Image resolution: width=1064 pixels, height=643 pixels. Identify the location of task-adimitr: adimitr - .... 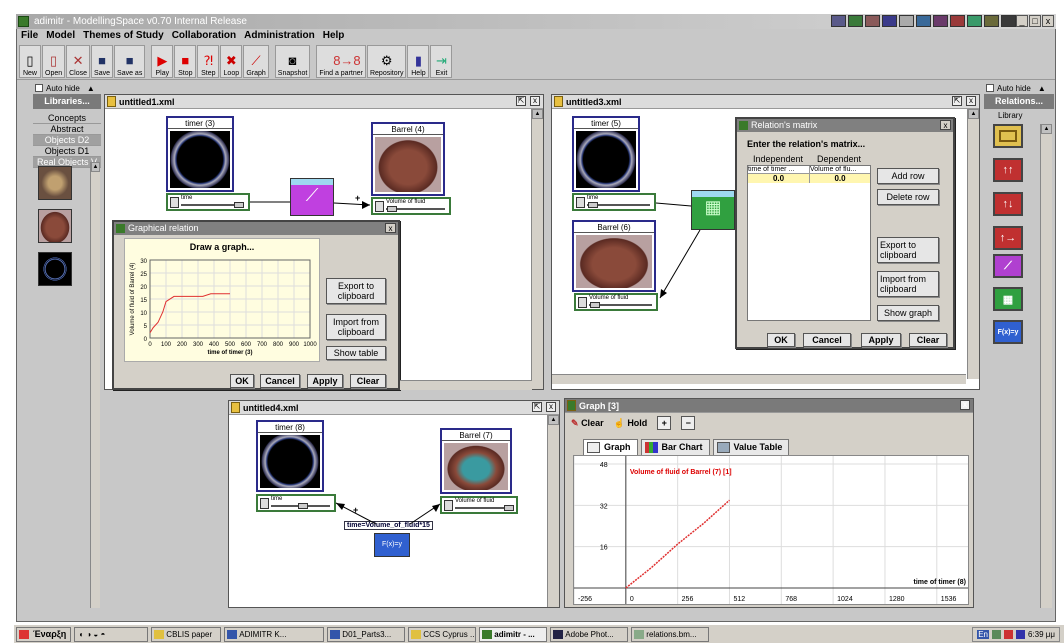
(513, 634).